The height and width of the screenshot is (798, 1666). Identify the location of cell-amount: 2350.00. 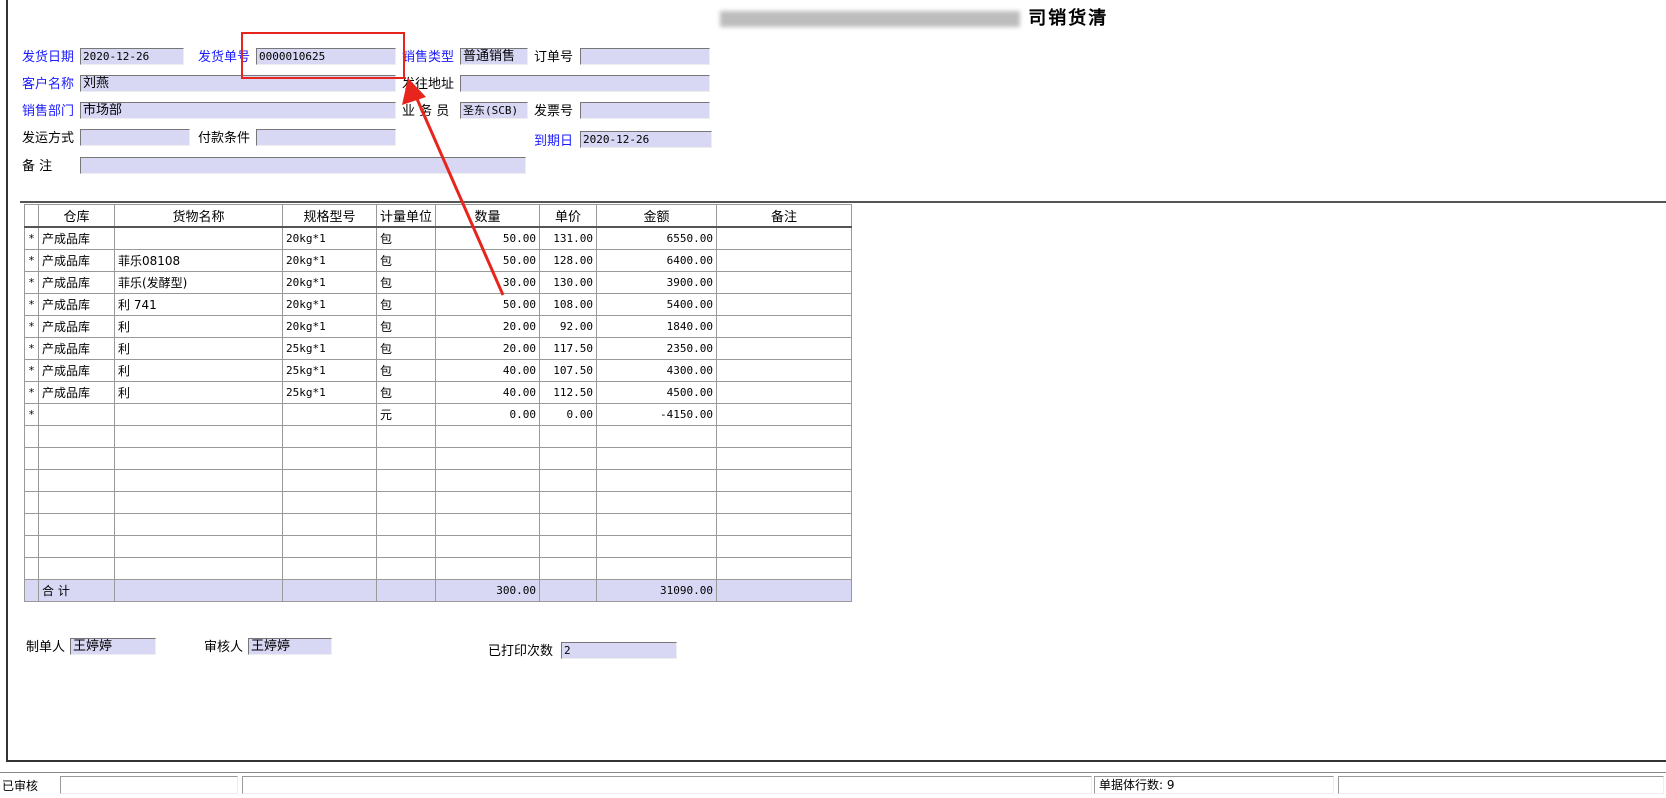
(657, 348).